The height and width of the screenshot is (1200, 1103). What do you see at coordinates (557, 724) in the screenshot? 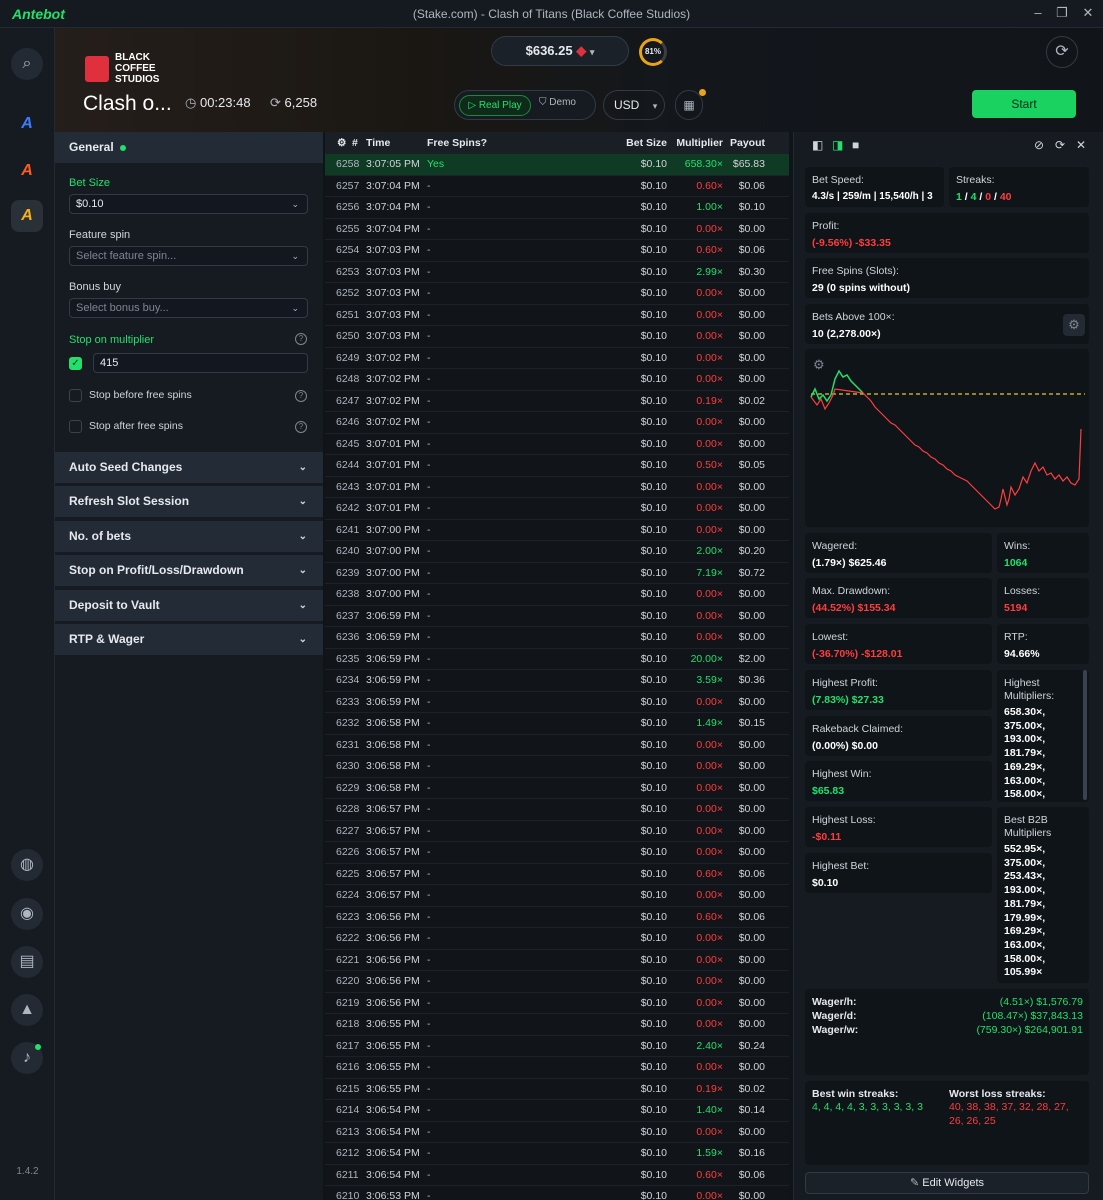
I see `table-row: 6232 3:06:58 PM - $0.10 1.49× $0.15` at bounding box center [557, 724].